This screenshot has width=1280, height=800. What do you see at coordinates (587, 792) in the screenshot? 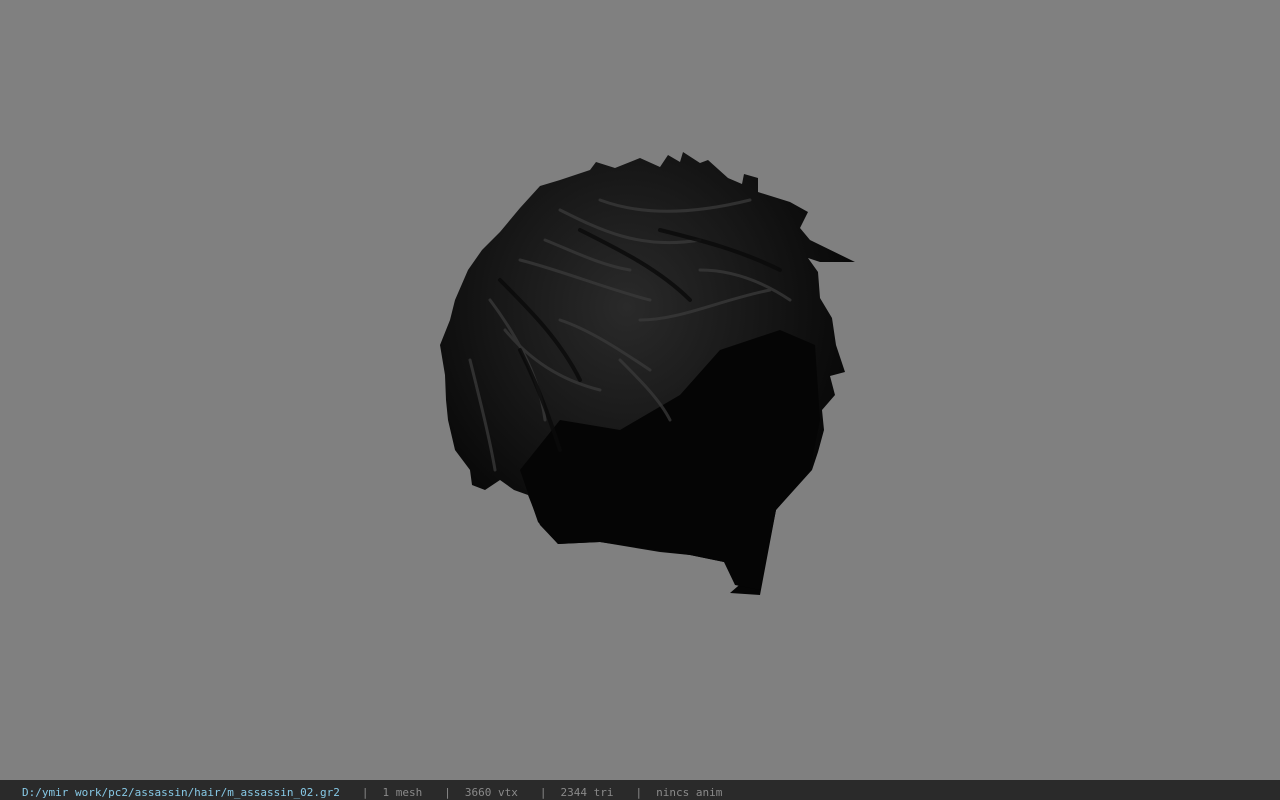
I see `triangle-count: 2344 tri` at bounding box center [587, 792].